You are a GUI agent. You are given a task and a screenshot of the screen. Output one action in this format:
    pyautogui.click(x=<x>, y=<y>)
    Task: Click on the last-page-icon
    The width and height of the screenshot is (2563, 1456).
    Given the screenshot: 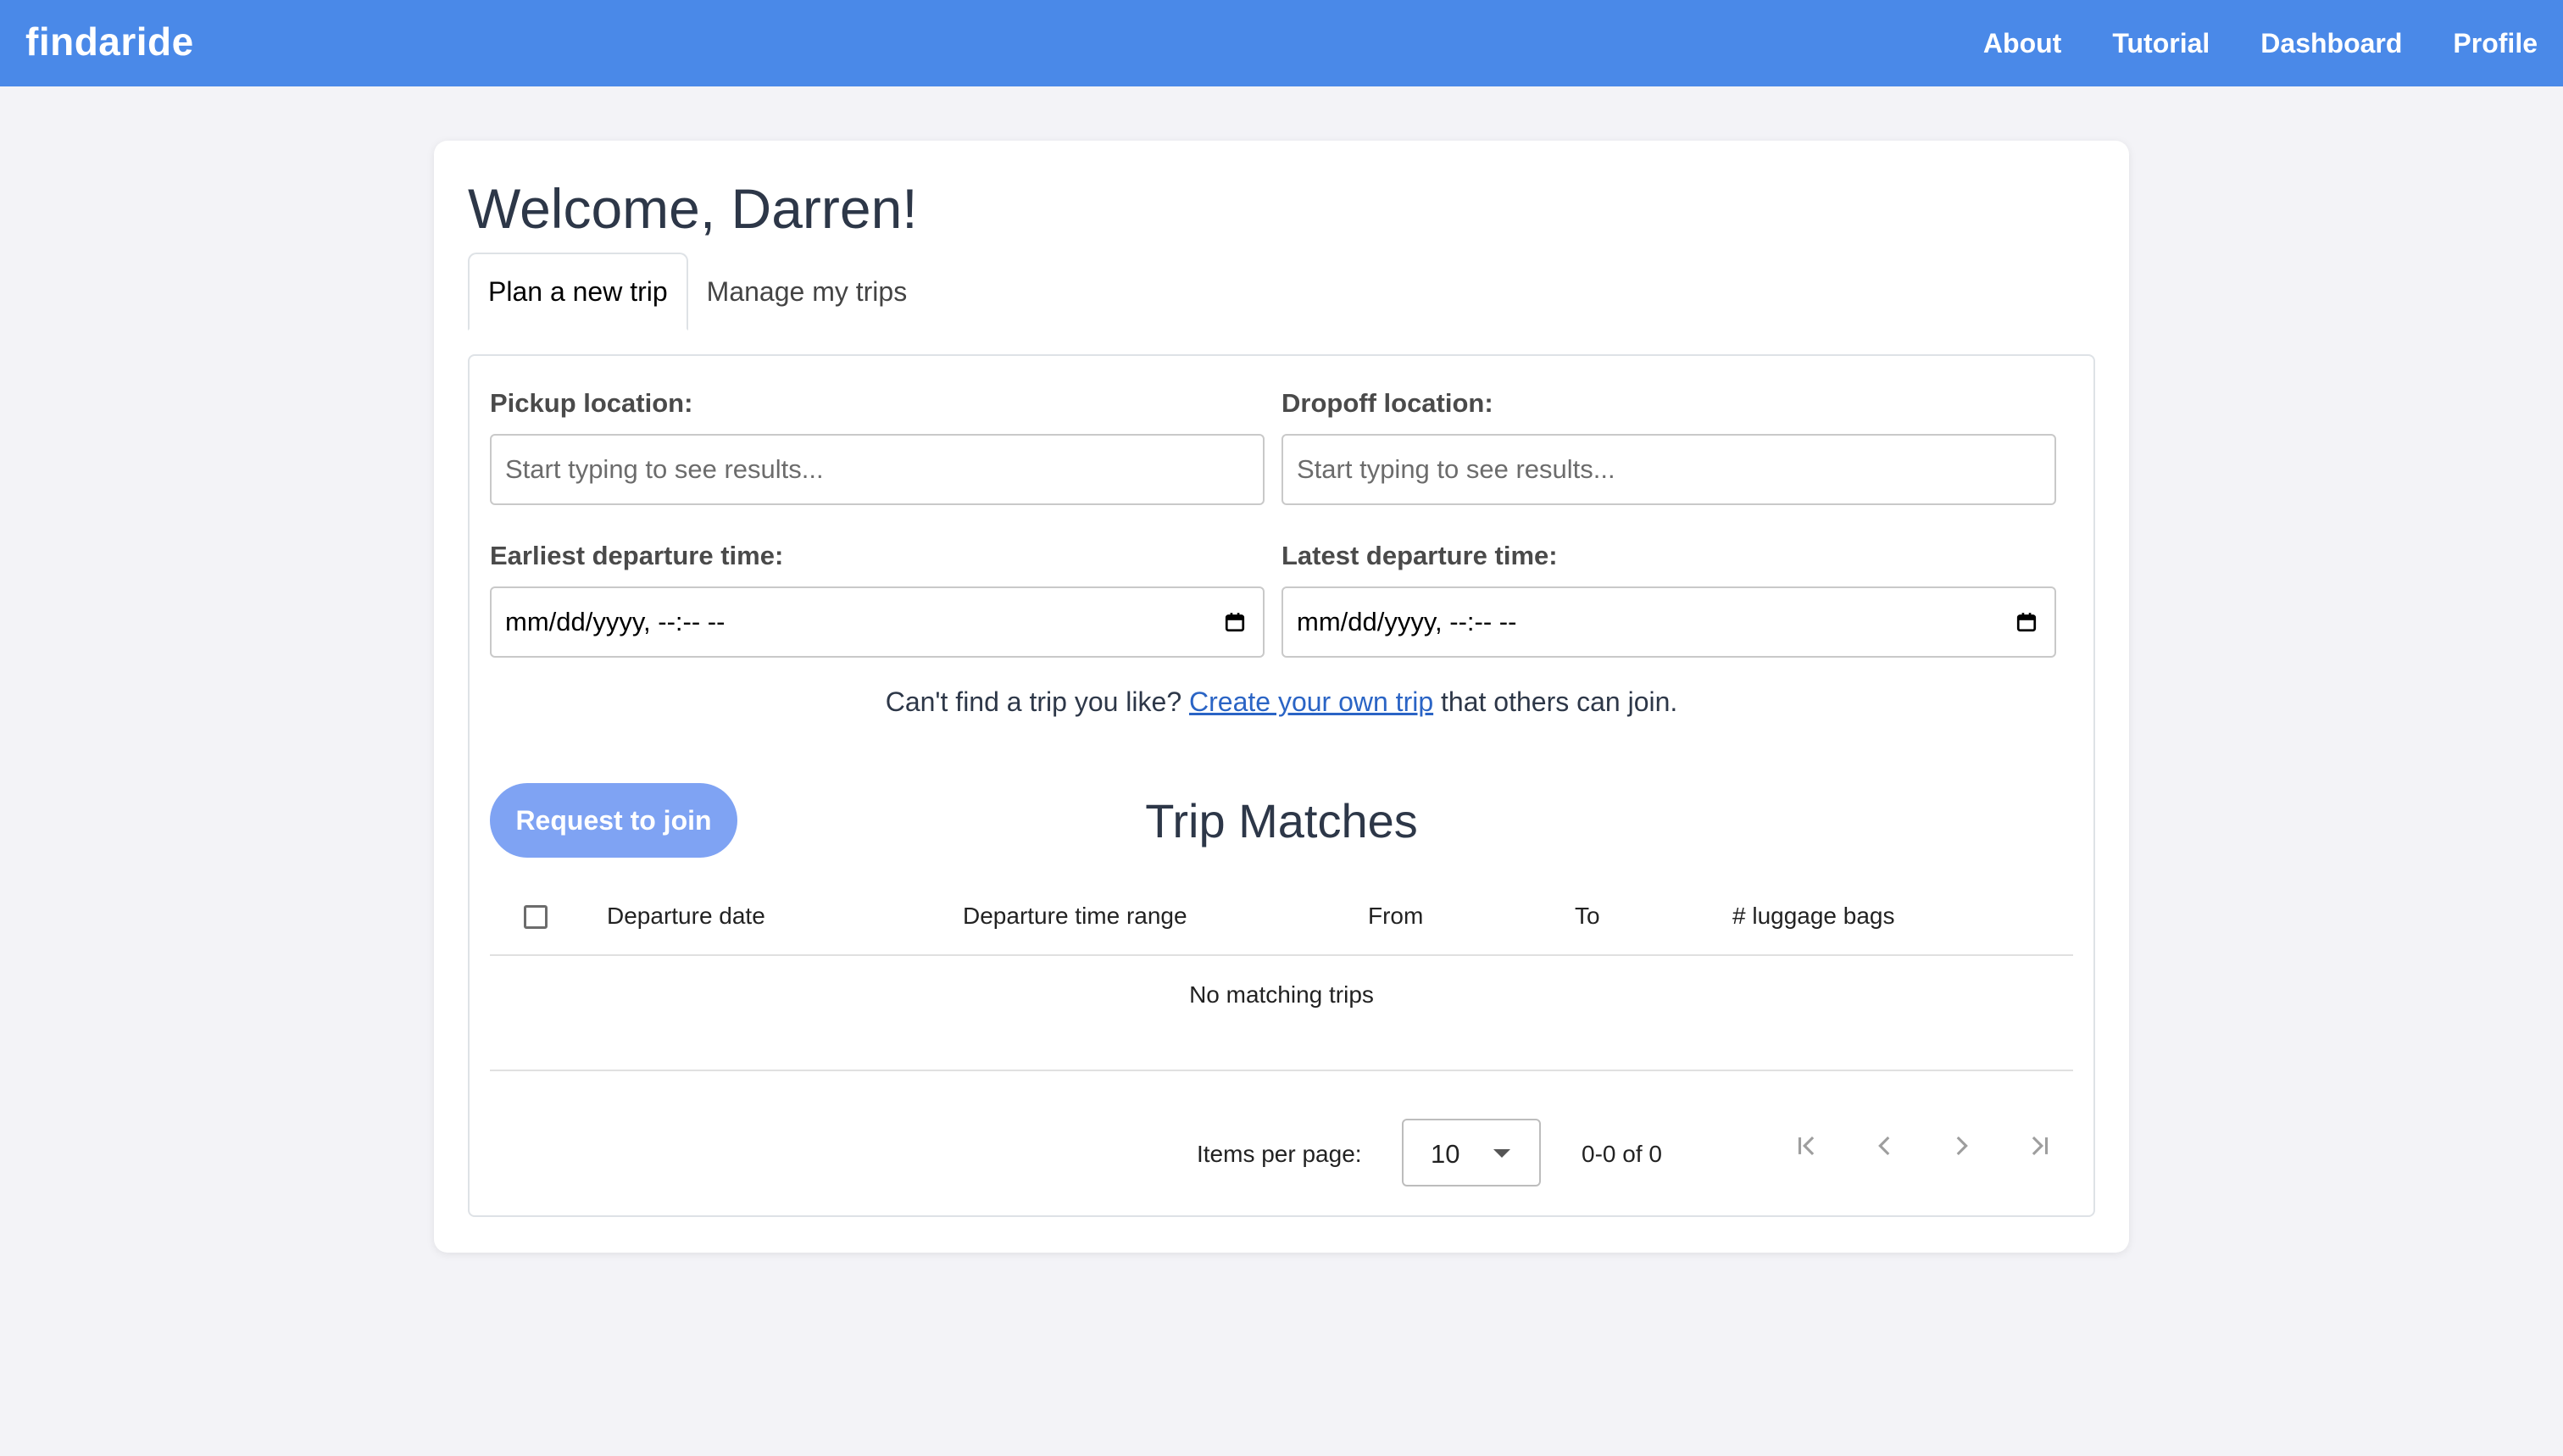 What is the action you would take?
    pyautogui.click(x=2040, y=1146)
    